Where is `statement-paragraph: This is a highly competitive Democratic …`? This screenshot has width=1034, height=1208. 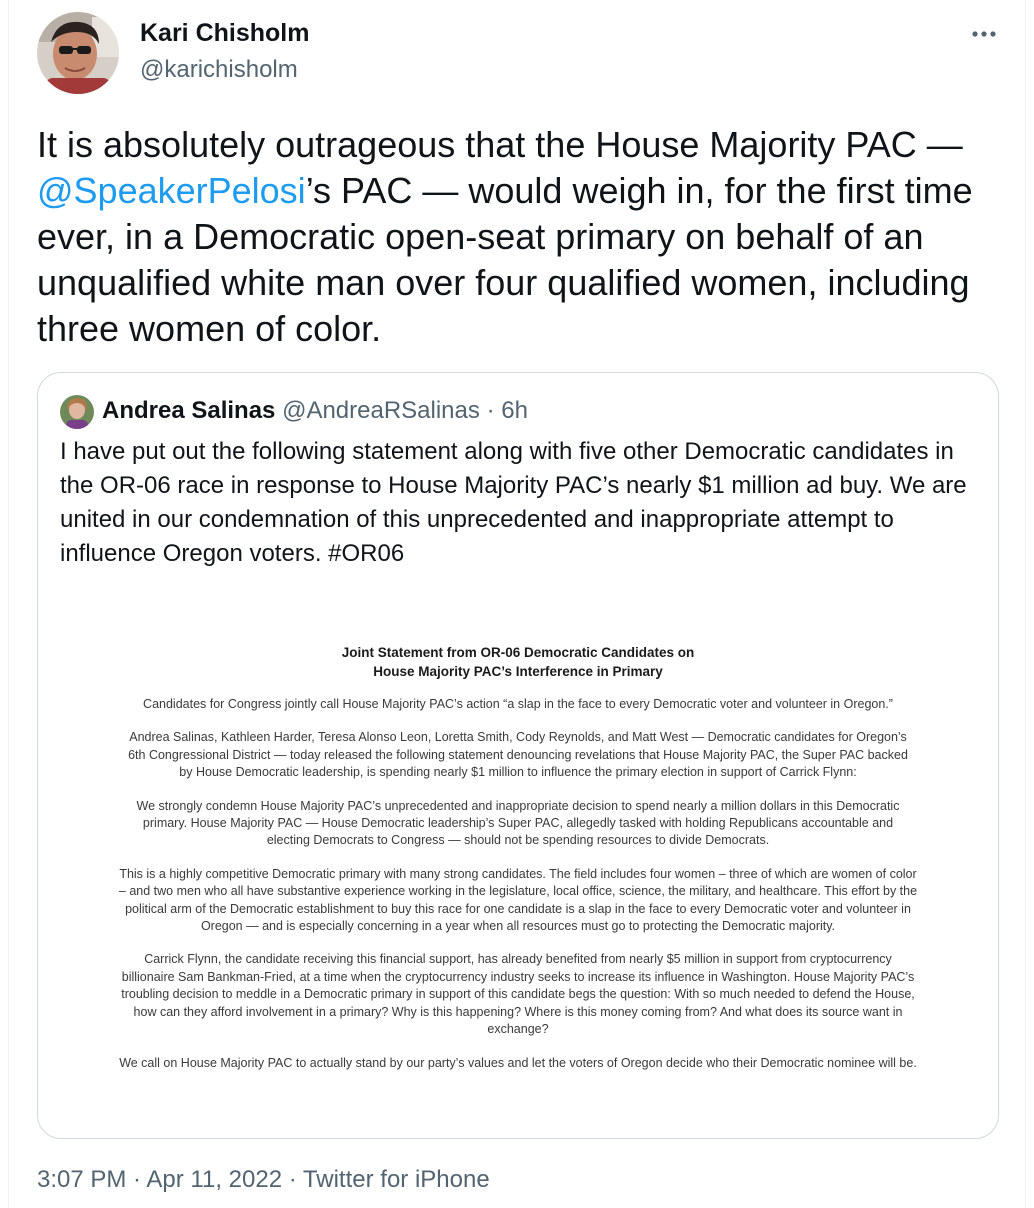 statement-paragraph: This is a highly competitive Democratic … is located at coordinates (518, 900).